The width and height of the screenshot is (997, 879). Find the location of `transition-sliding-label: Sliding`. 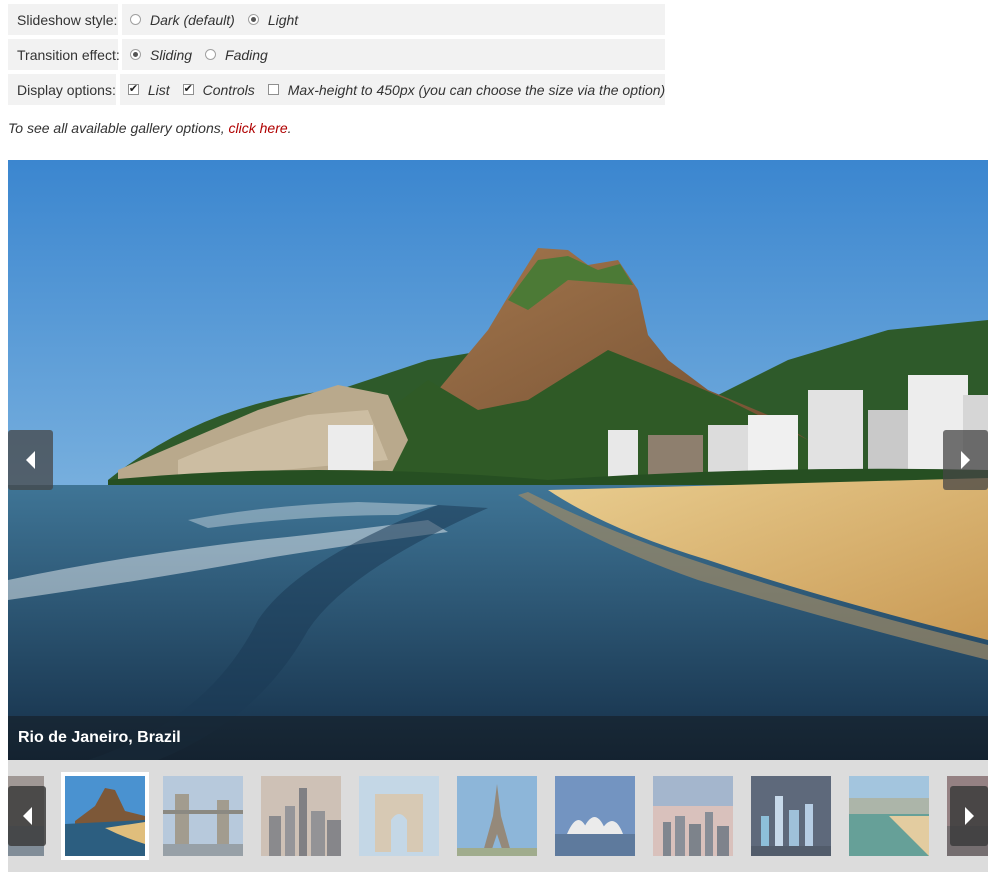

transition-sliding-label: Sliding is located at coordinates (171, 54).